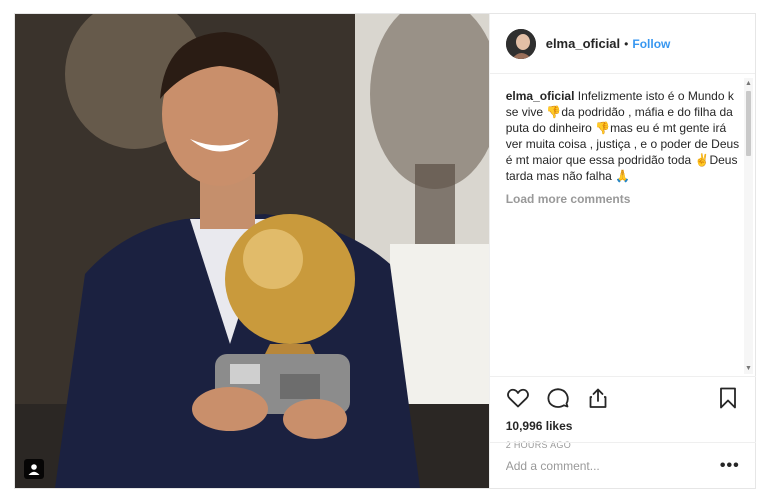 This screenshot has height=501, width=770. What do you see at coordinates (748, 123) in the screenshot?
I see `scroll-thumb` at bounding box center [748, 123].